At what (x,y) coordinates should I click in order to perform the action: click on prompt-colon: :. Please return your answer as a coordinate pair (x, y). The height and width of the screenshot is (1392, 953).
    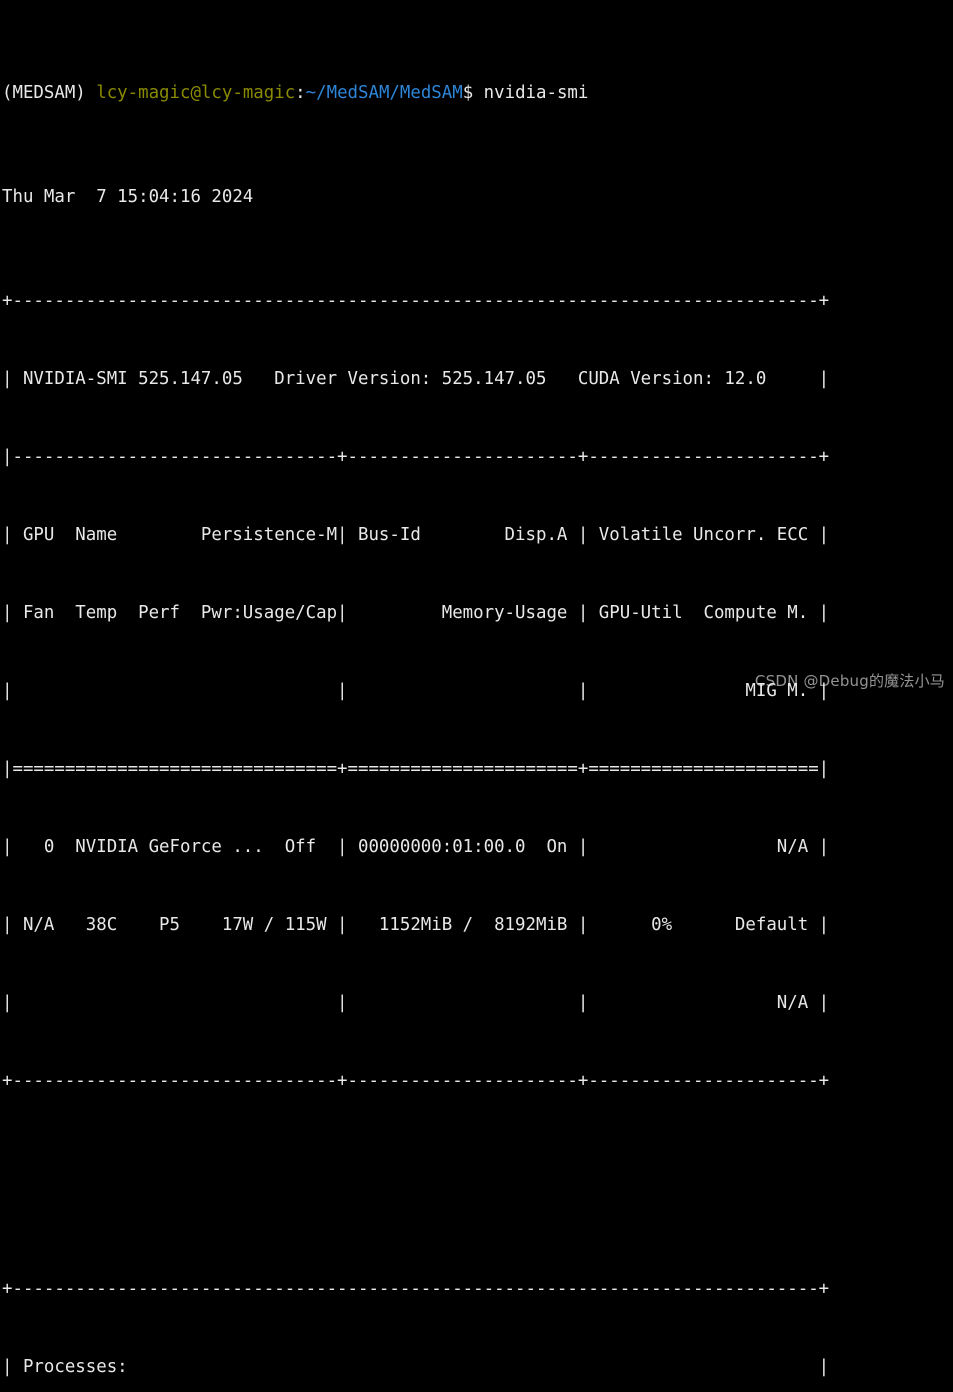
    Looking at the image, I should click on (300, 93).